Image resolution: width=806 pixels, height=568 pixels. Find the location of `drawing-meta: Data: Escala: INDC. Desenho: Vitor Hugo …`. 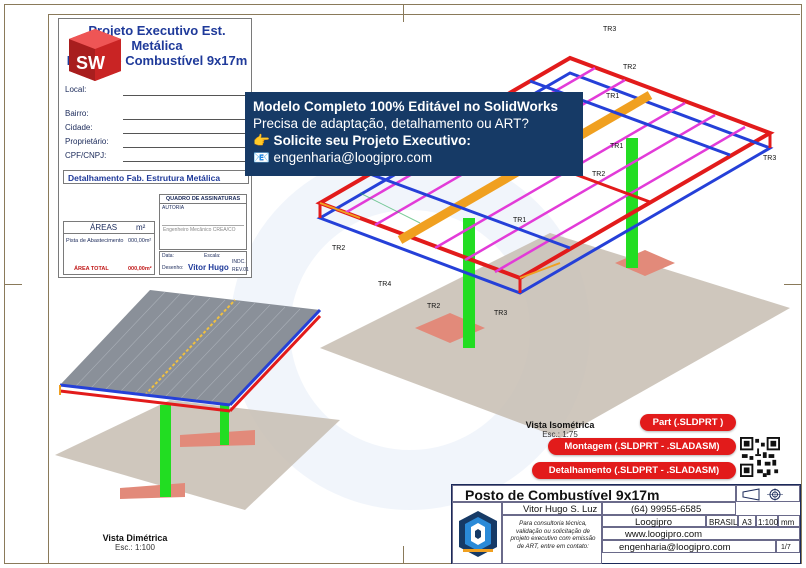

drawing-meta: Data: Escala: INDC. Desenho: Vitor Hugo … is located at coordinates (204, 263).